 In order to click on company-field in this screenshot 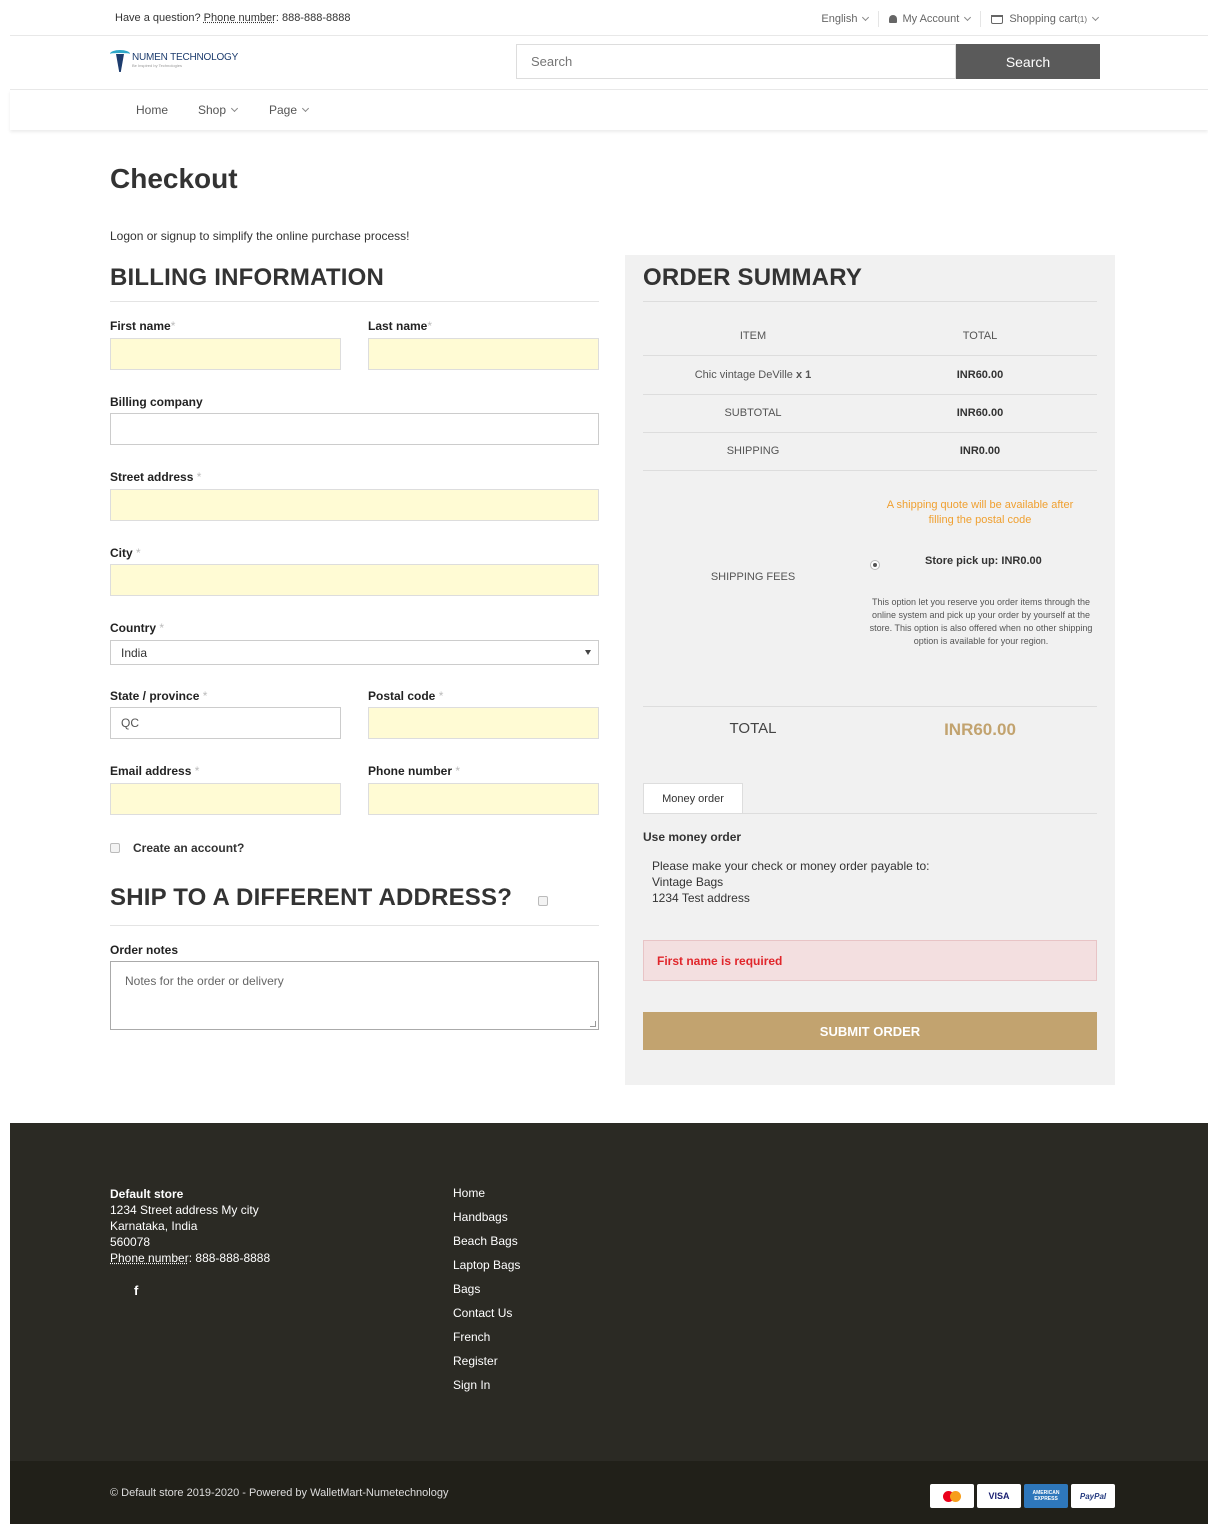, I will do `click(354, 429)`.